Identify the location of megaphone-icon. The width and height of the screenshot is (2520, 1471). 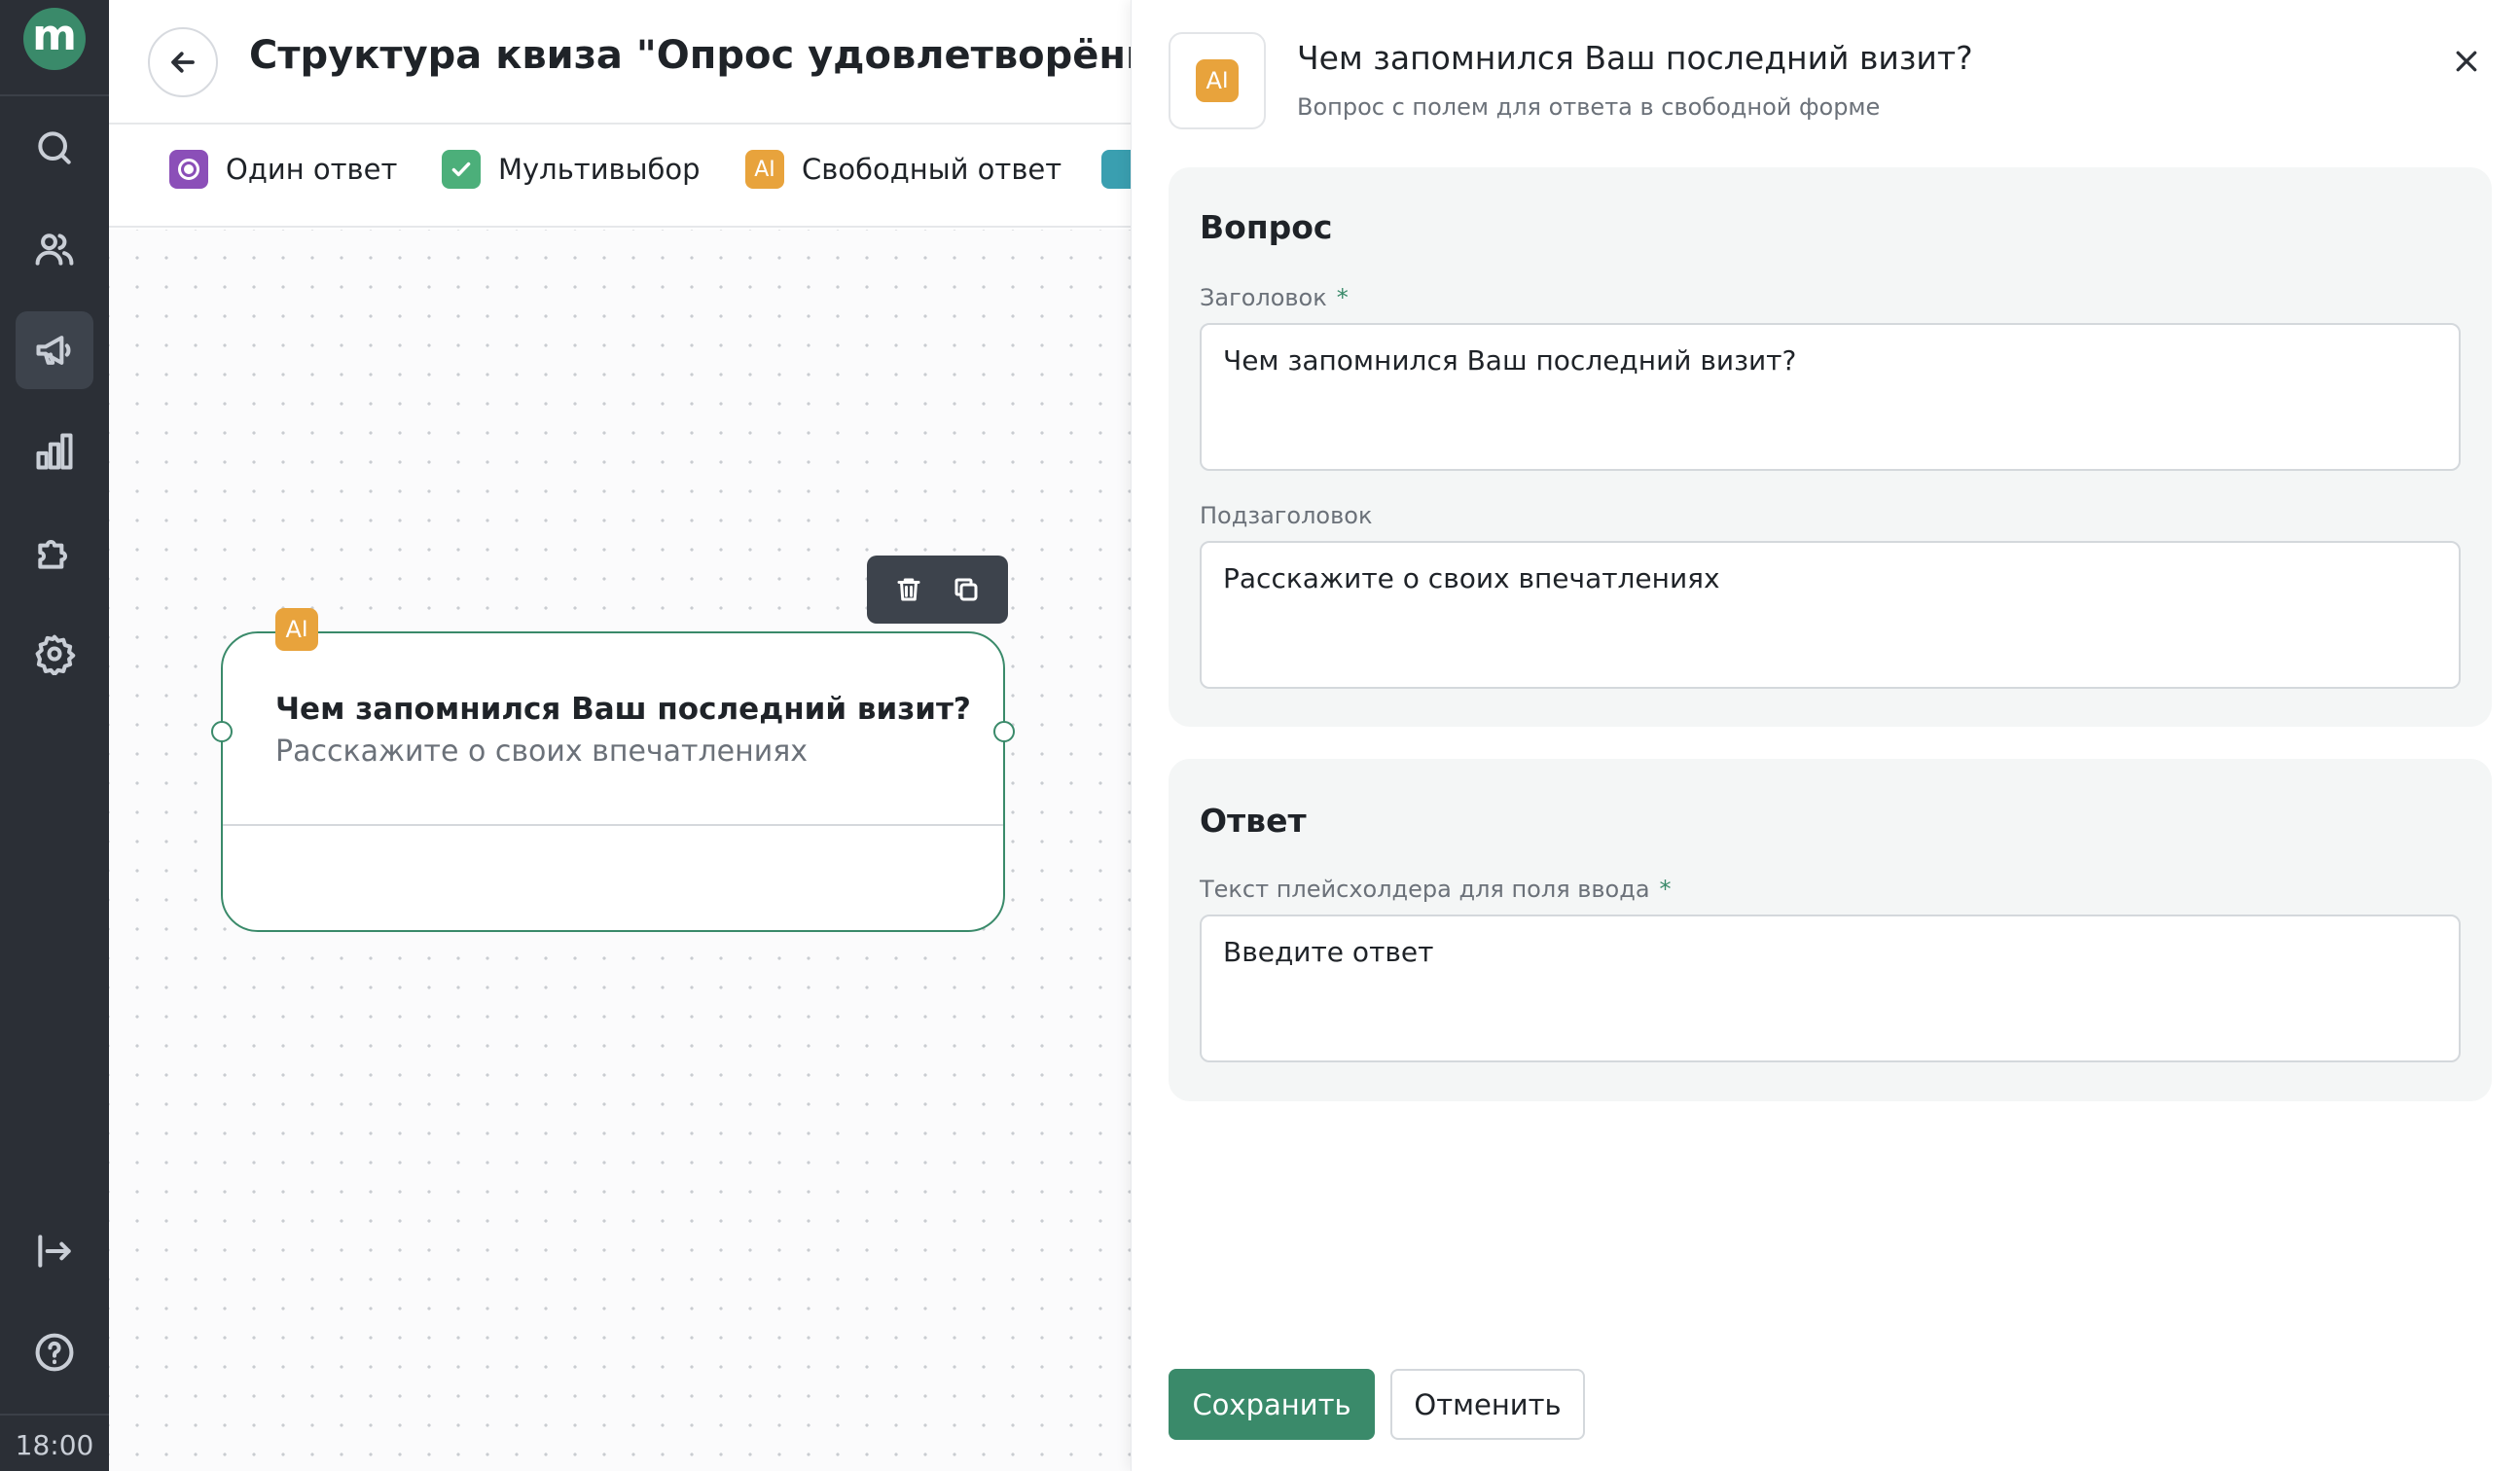
(53, 351).